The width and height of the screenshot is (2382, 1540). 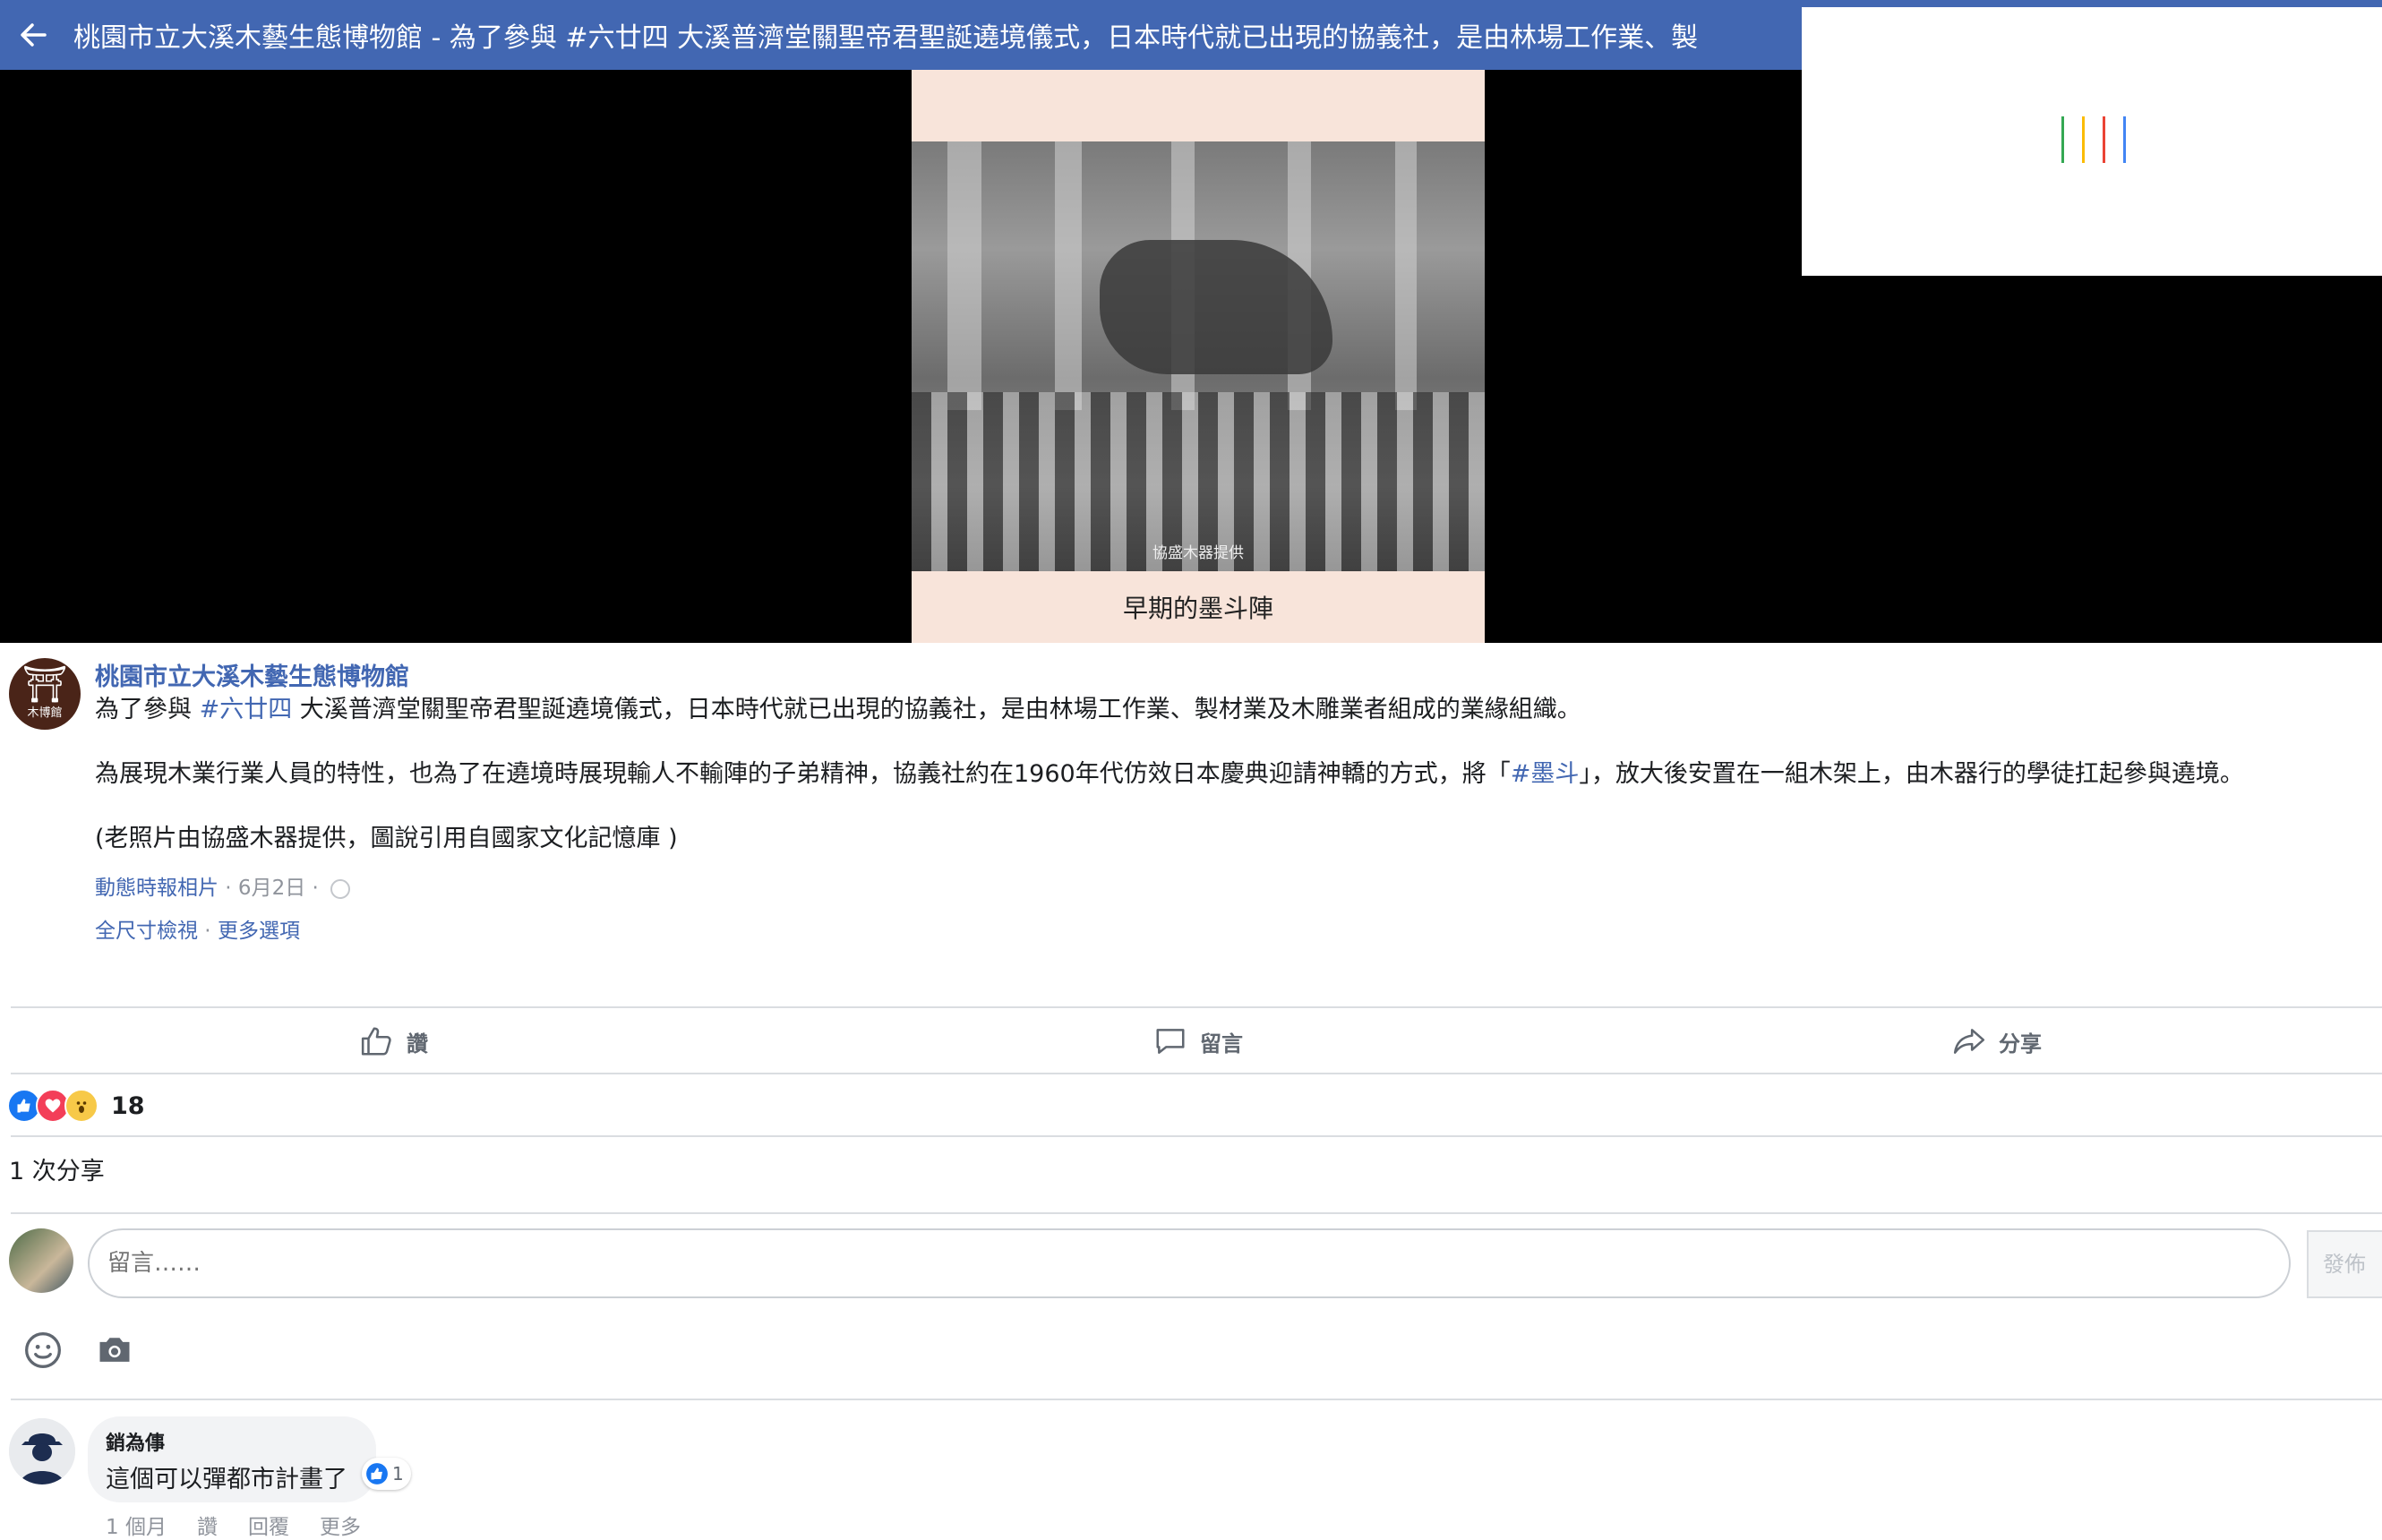 I want to click on like-reaction-icon, so click(x=377, y=1473).